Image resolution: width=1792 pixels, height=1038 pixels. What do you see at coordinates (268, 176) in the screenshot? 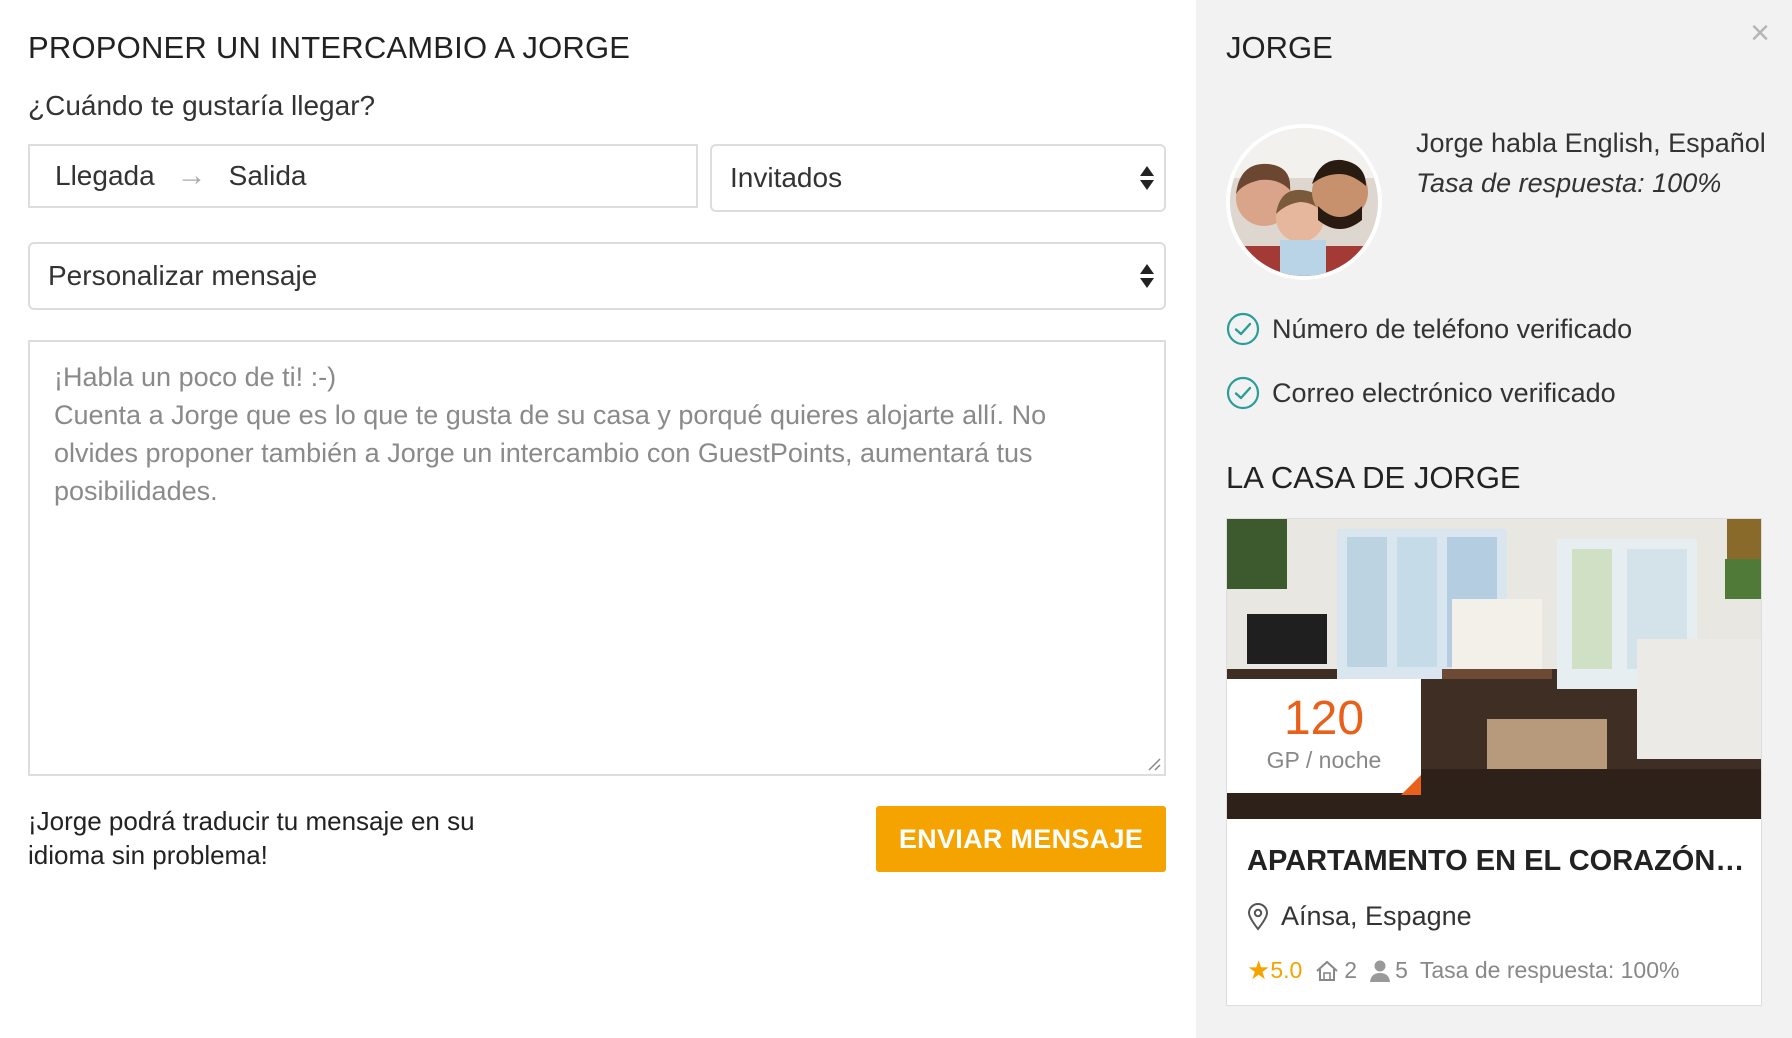
I see `departure-date: Salida` at bounding box center [268, 176].